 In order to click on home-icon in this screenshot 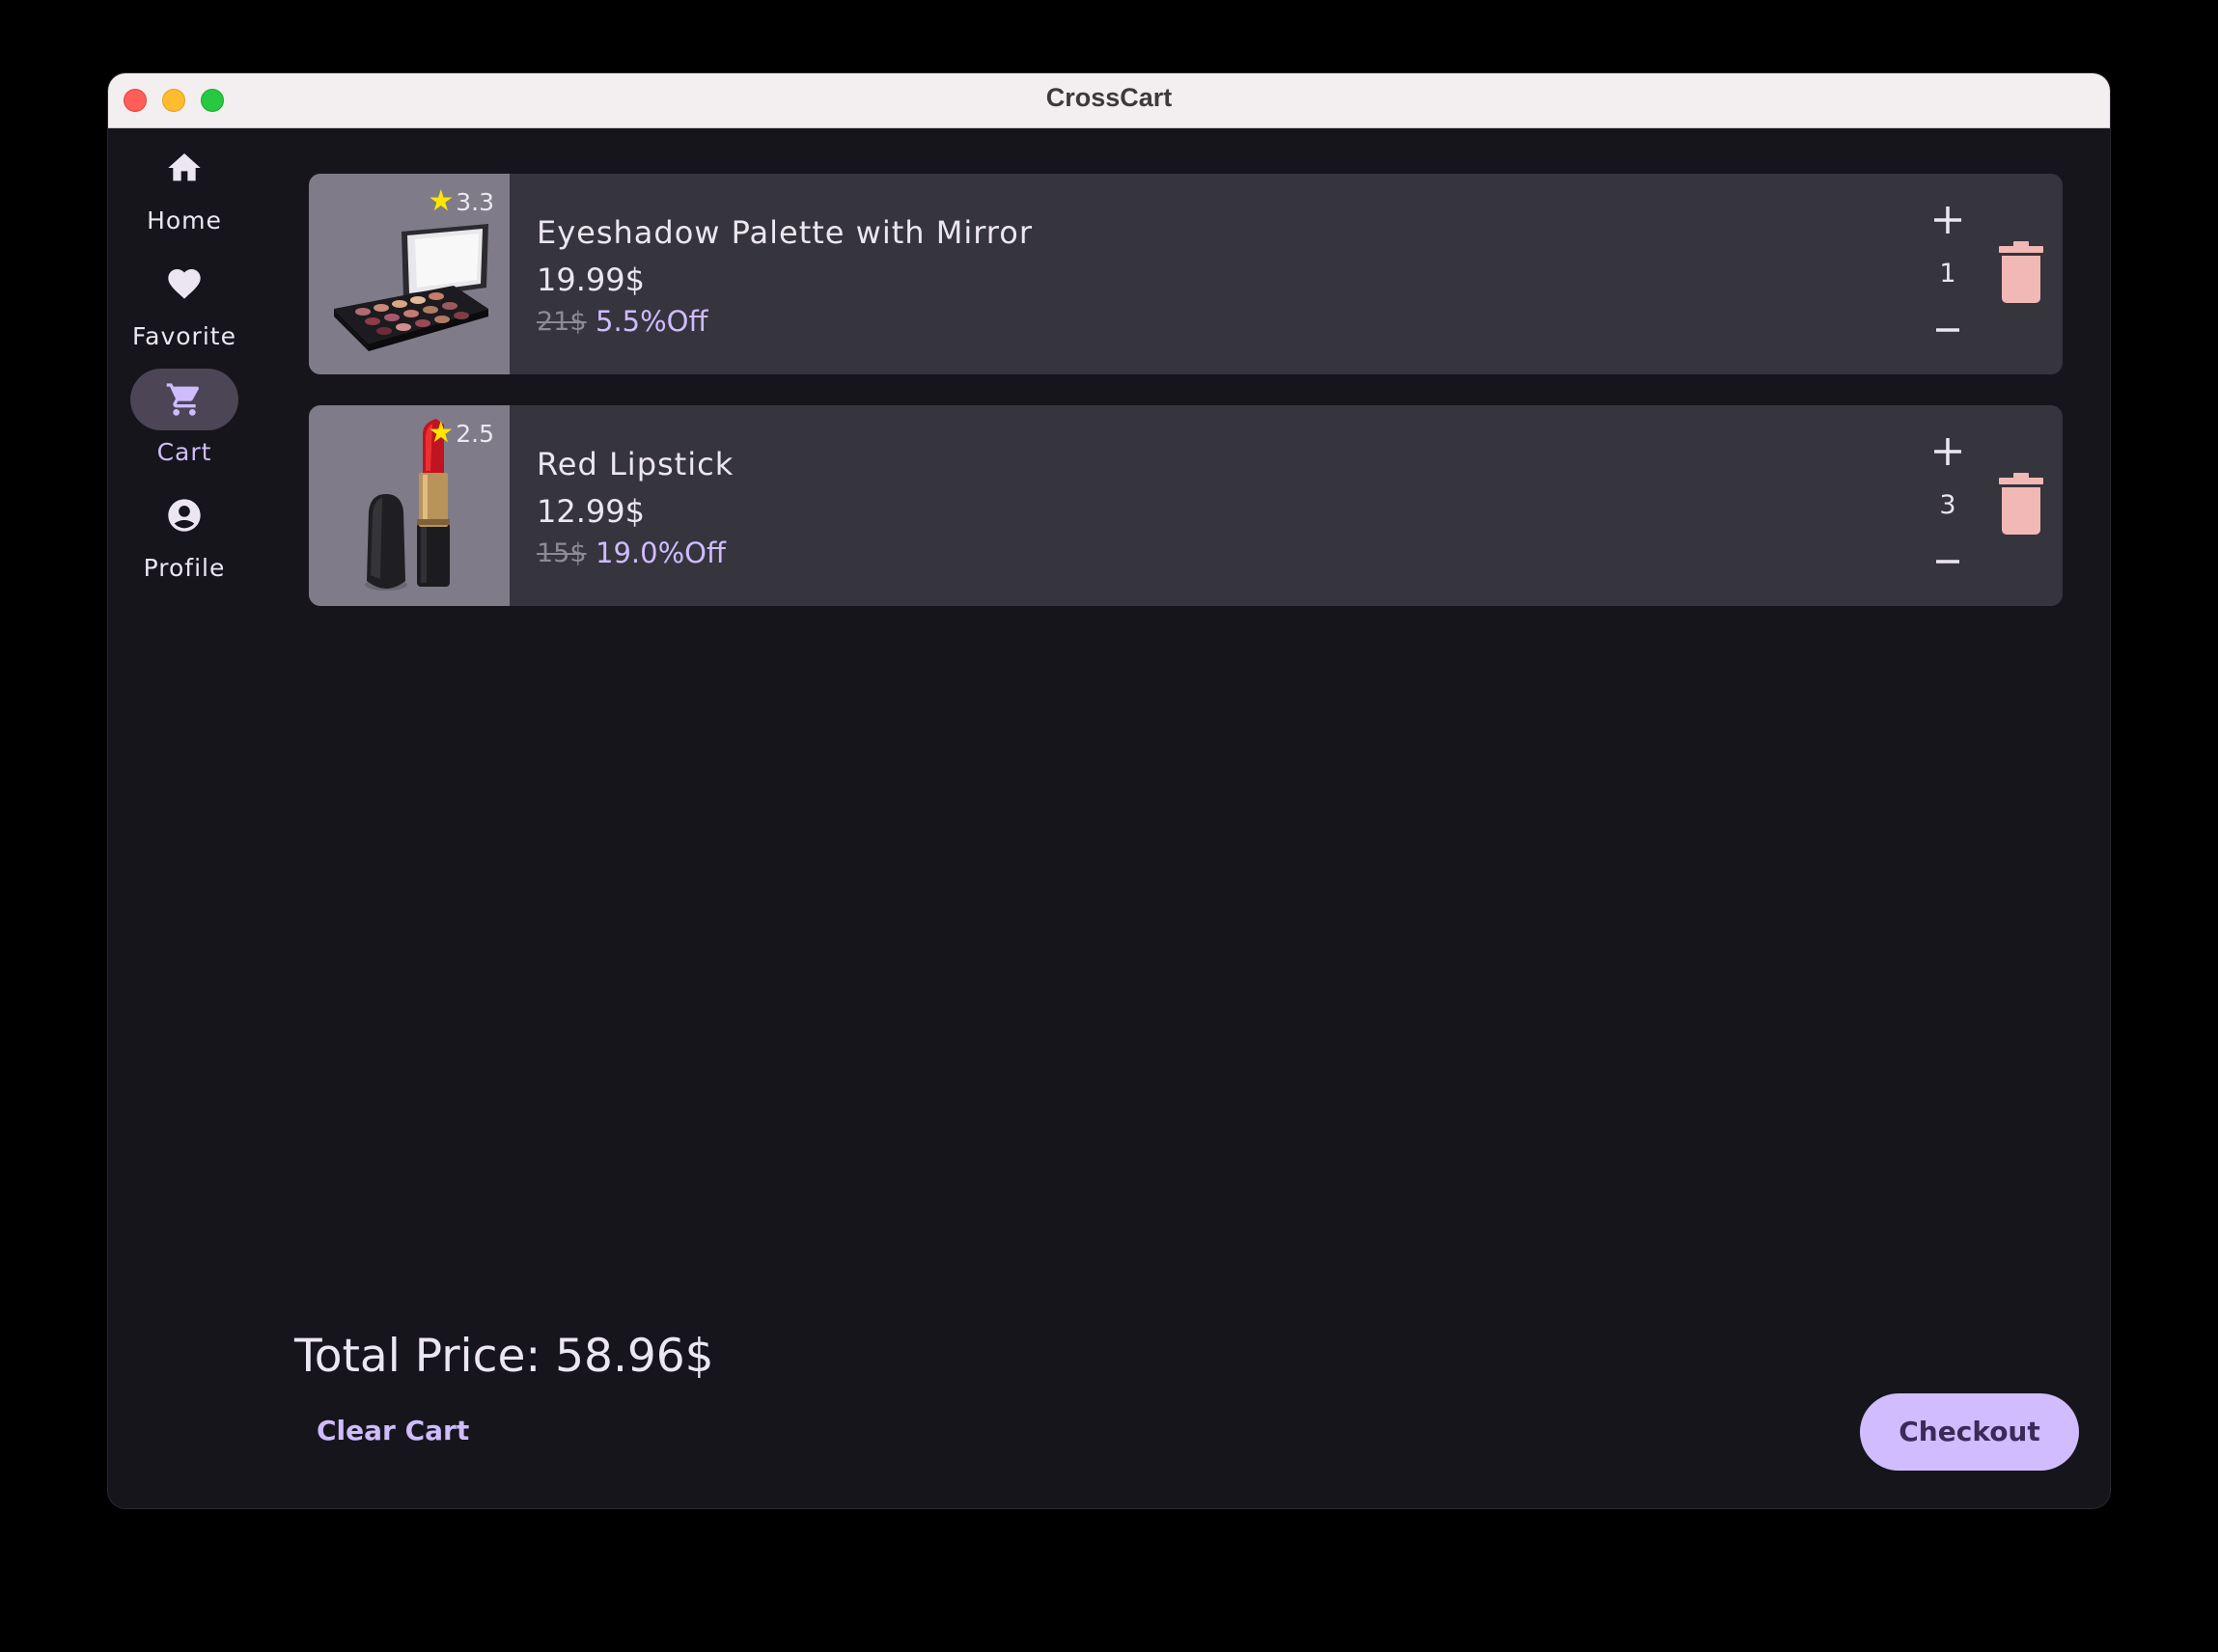, I will do `click(184, 168)`.